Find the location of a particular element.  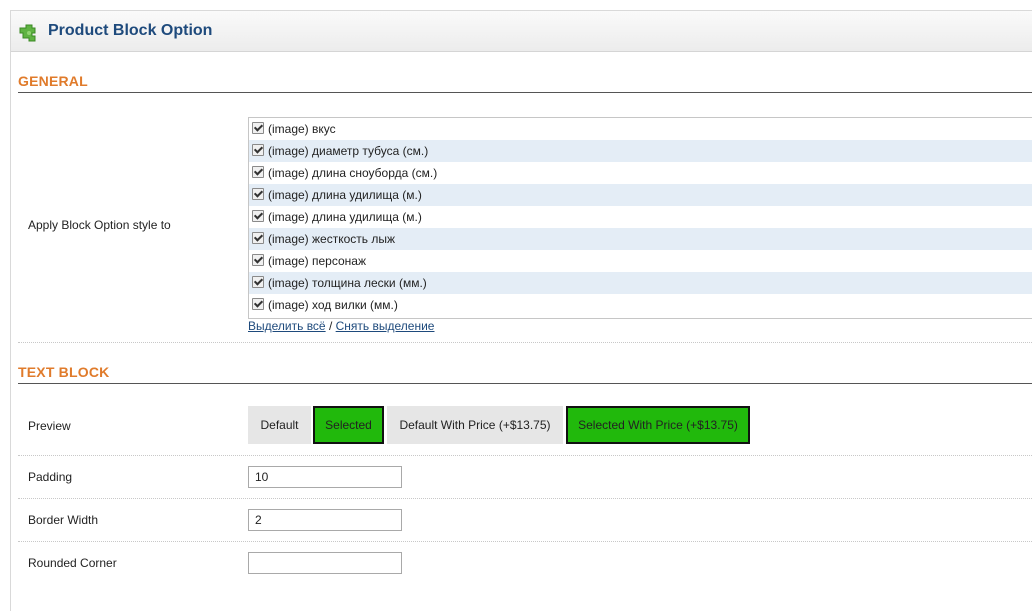

list-item: (image) толщина лески (мм.) is located at coordinates (640, 283).